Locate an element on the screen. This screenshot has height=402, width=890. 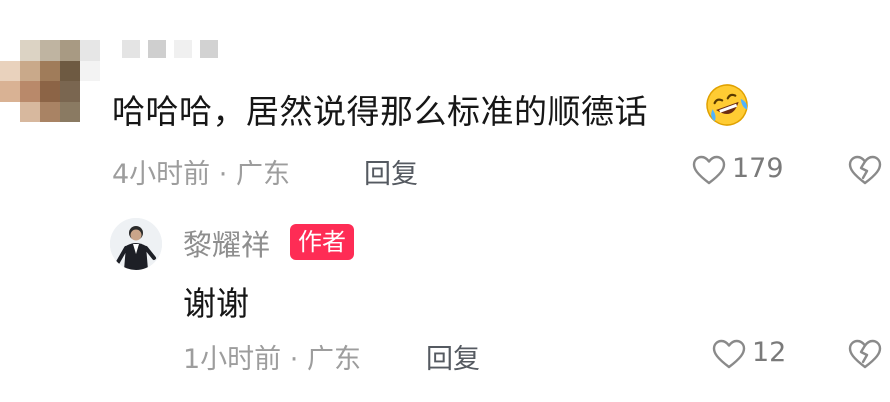
comment-meta: 4小时前 · 广东 is located at coordinates (201, 171).